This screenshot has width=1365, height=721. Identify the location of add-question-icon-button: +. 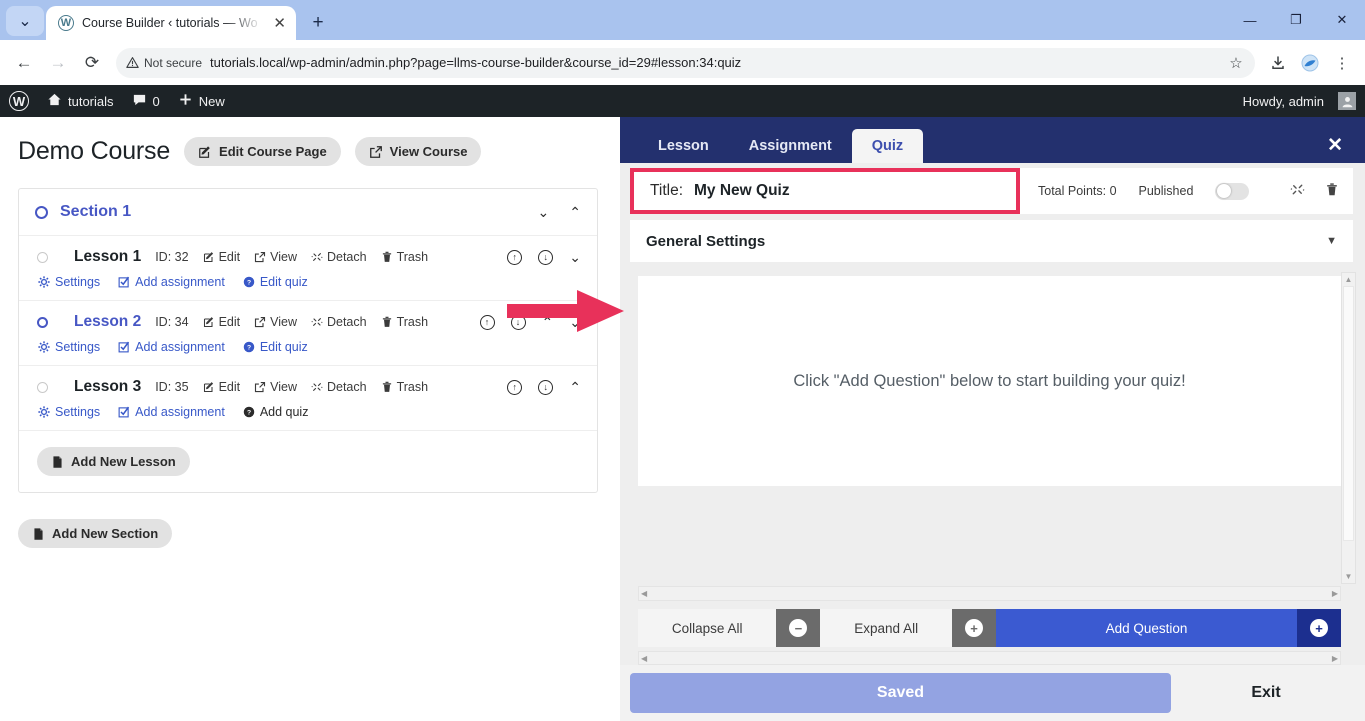
(1319, 628).